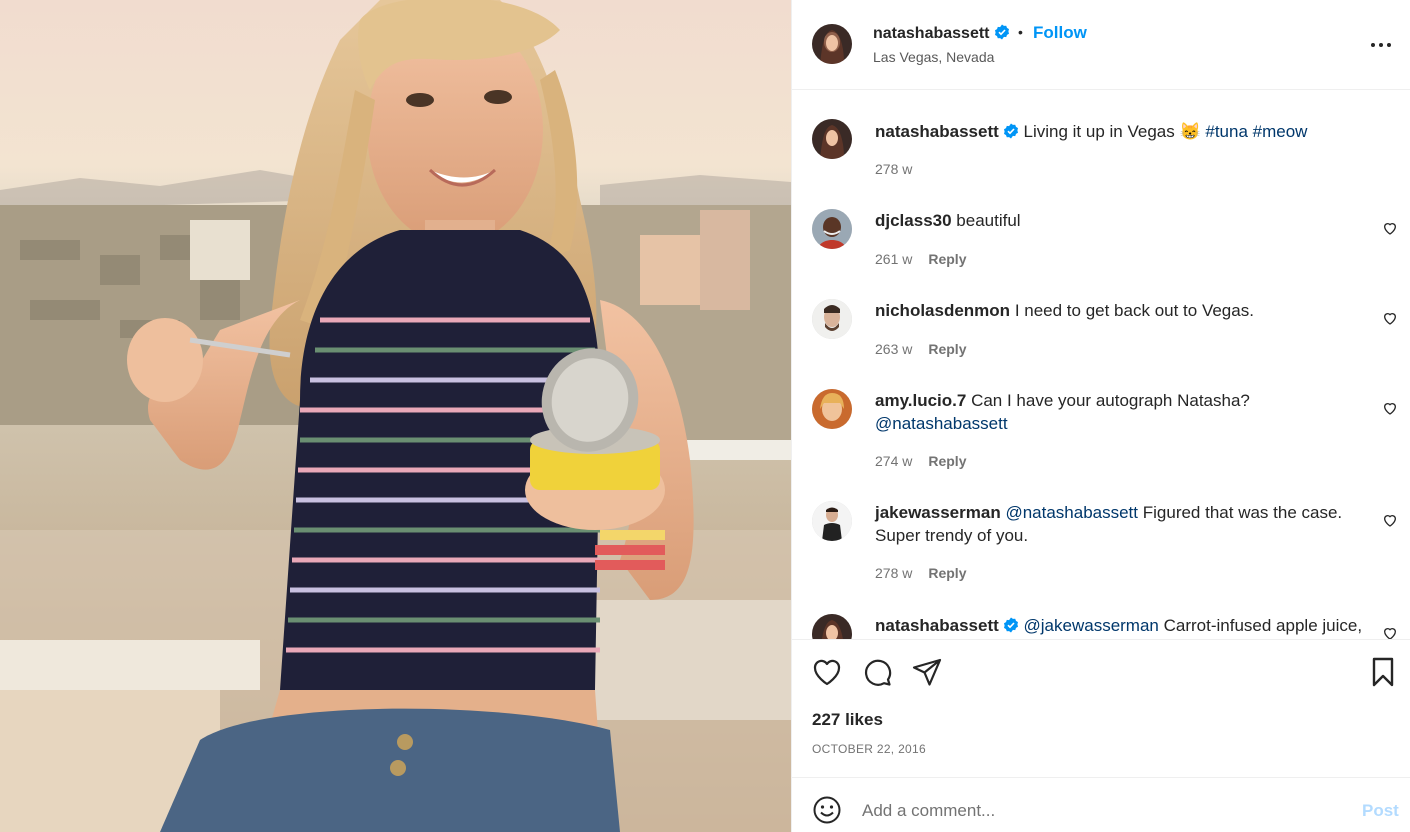 The height and width of the screenshot is (832, 1410). Describe the element at coordinates (938, 512) in the screenshot. I see `comment-username: jakewasserman` at that location.